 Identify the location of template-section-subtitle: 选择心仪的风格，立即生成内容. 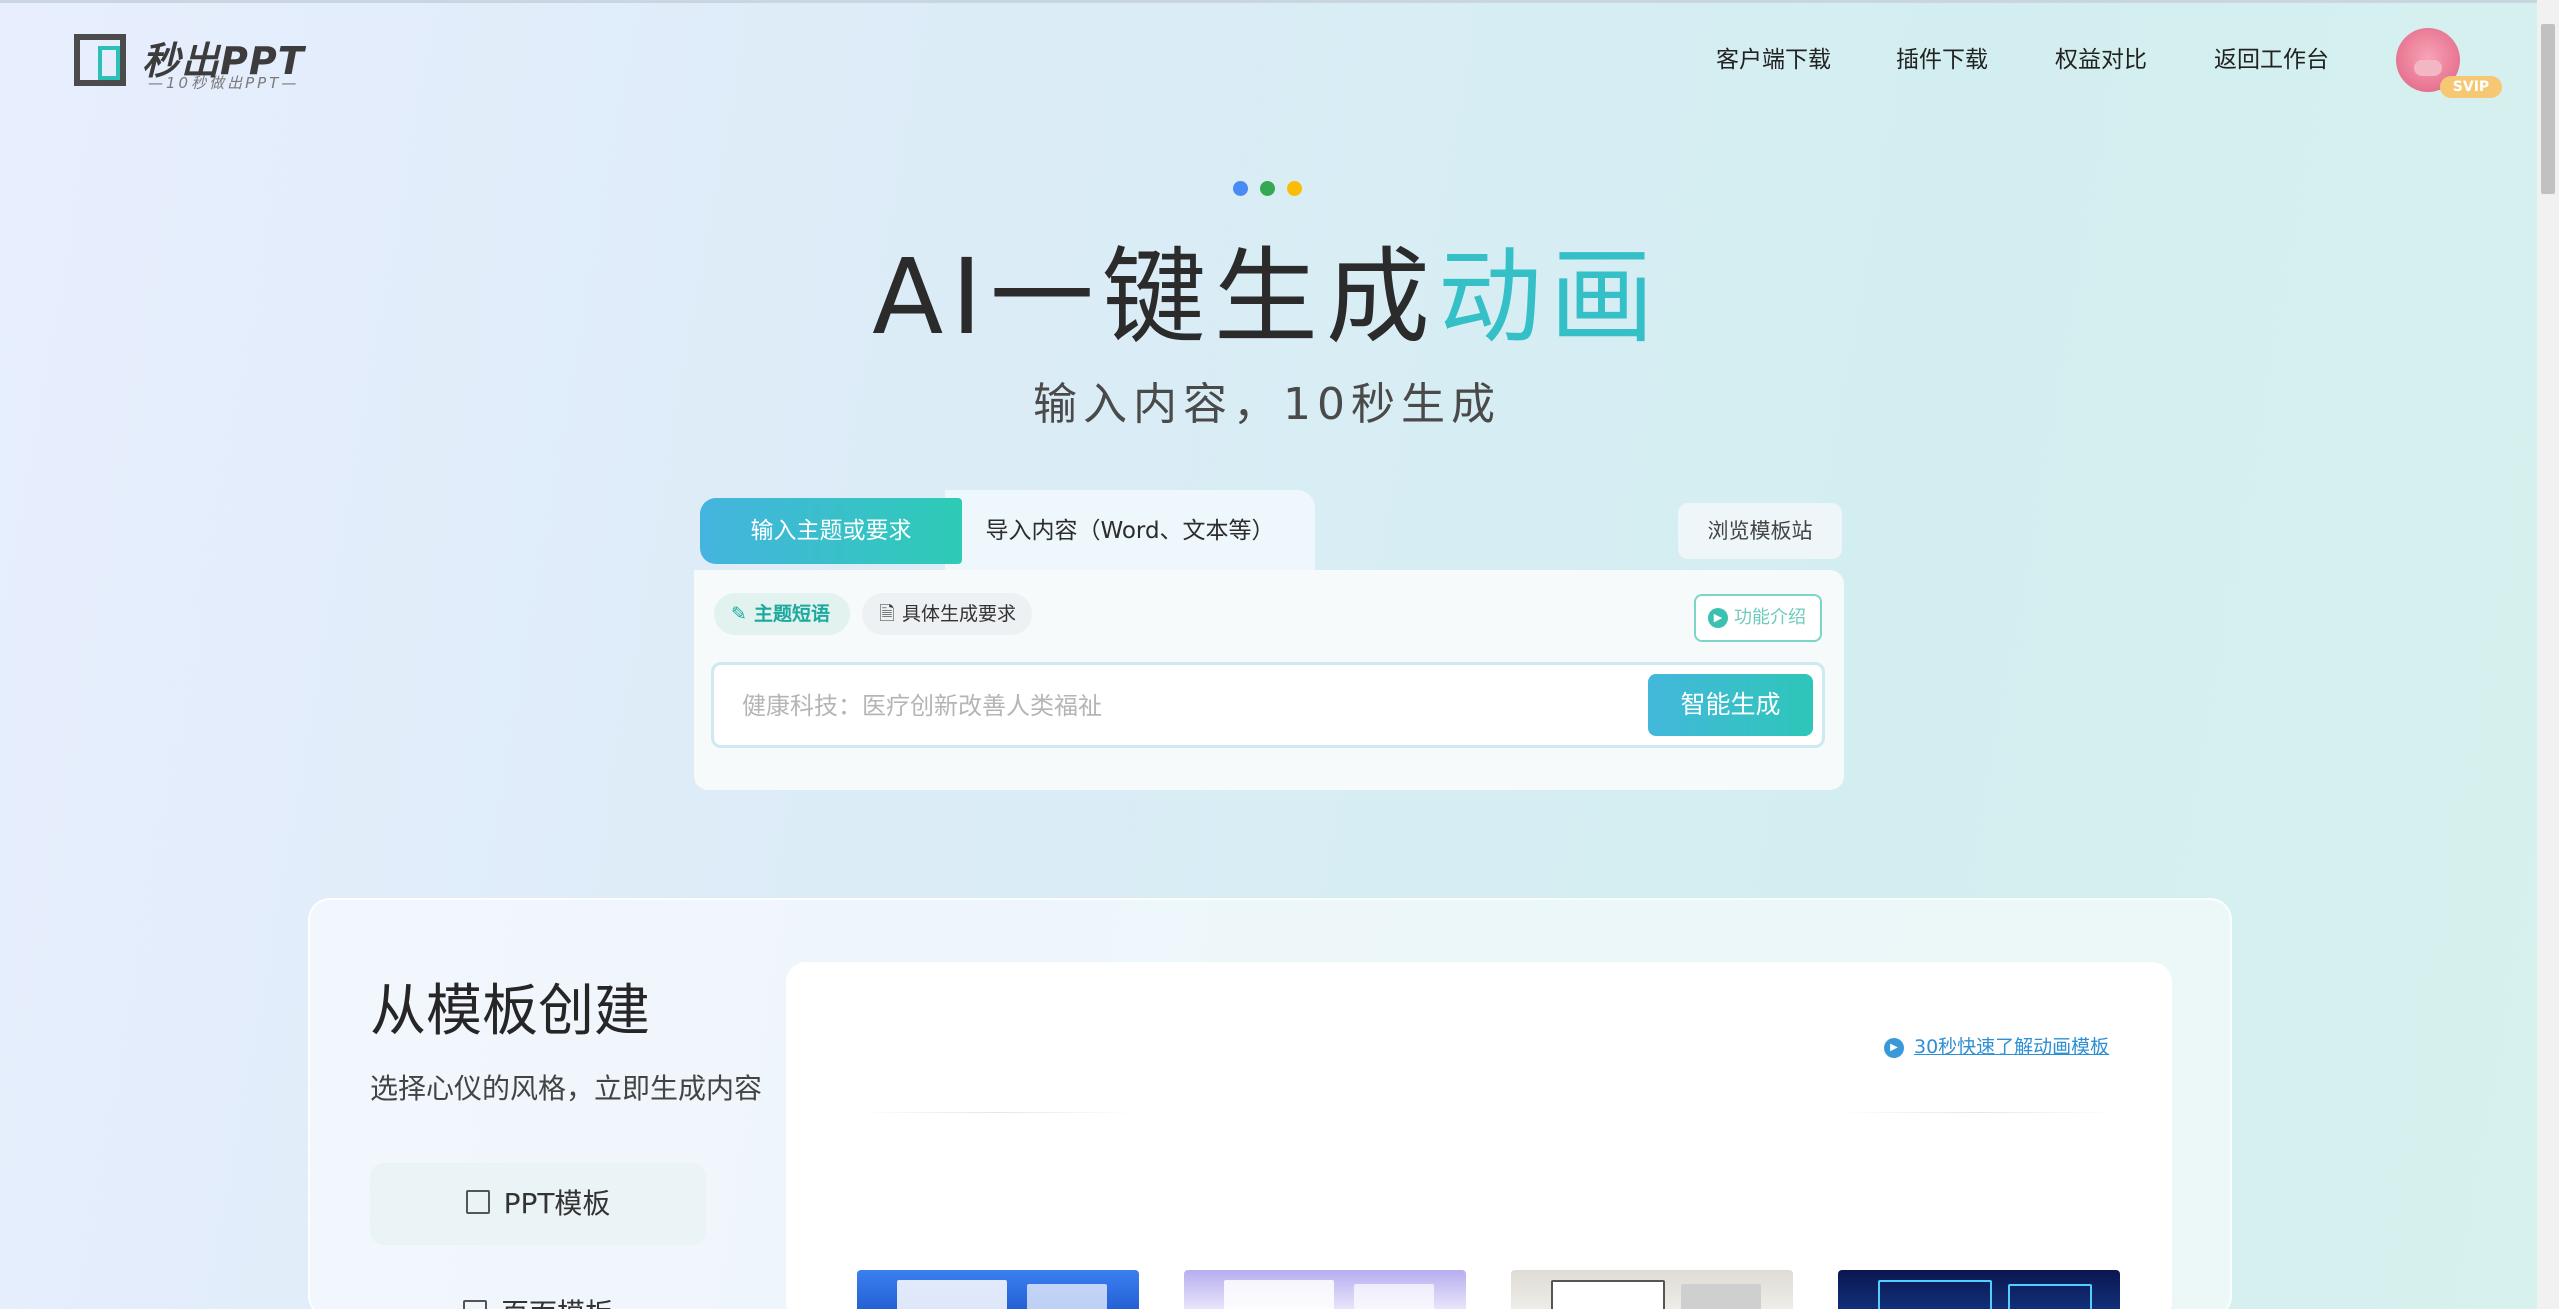
(566, 1088).